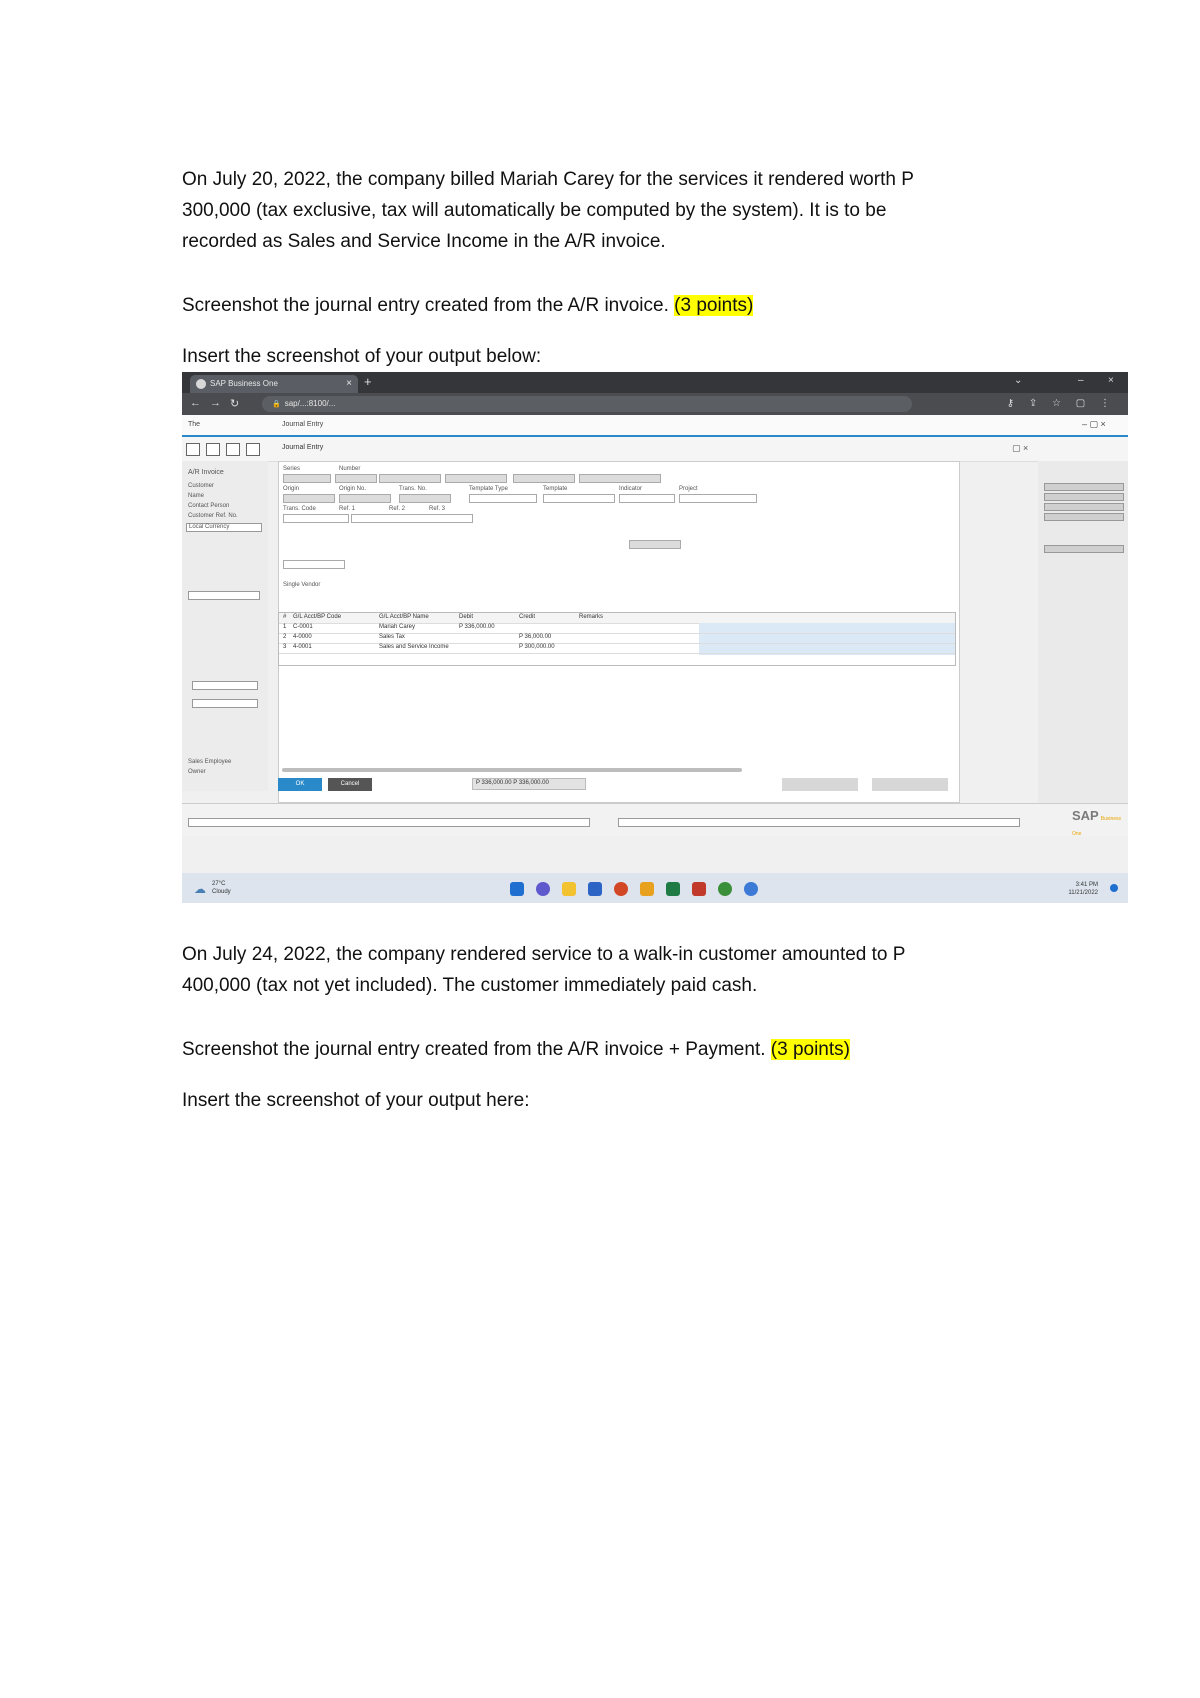 The width and height of the screenshot is (1200, 1698). What do you see at coordinates (1114, 888) in the screenshot?
I see `notification-icon` at bounding box center [1114, 888].